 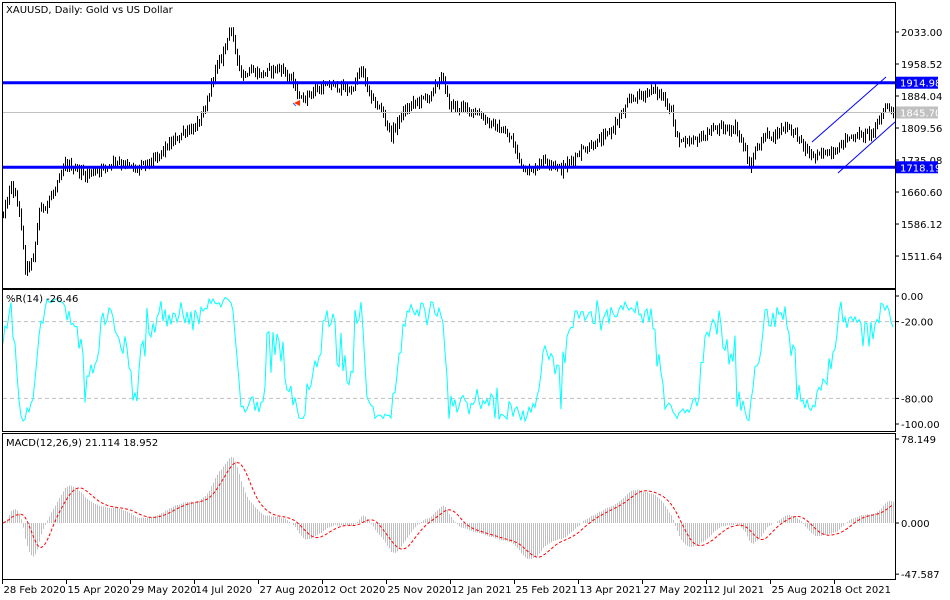 I want to click on macd-y-tick-label: 78.149, so click(x=918, y=440).